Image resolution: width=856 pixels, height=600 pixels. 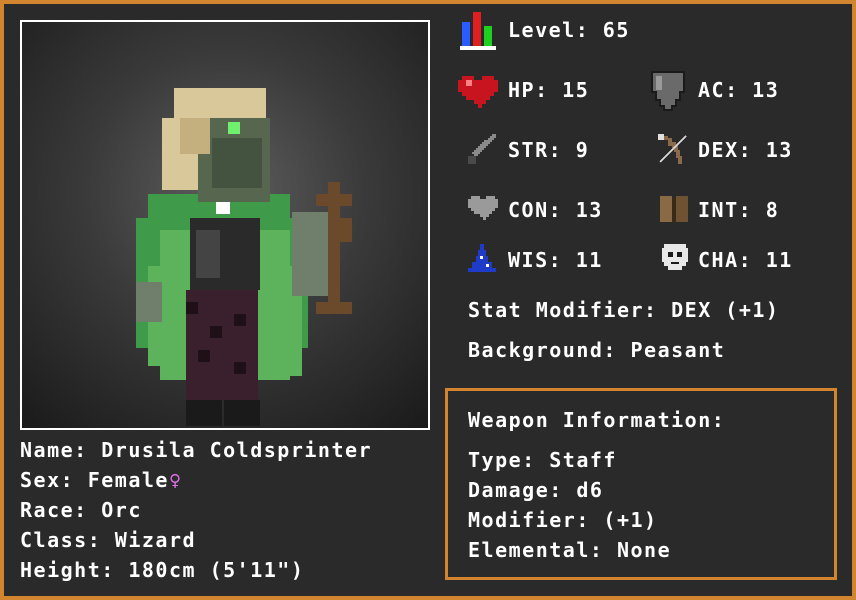 What do you see at coordinates (725, 310) in the screenshot?
I see `stat-modifier-value: DEX (+1)` at bounding box center [725, 310].